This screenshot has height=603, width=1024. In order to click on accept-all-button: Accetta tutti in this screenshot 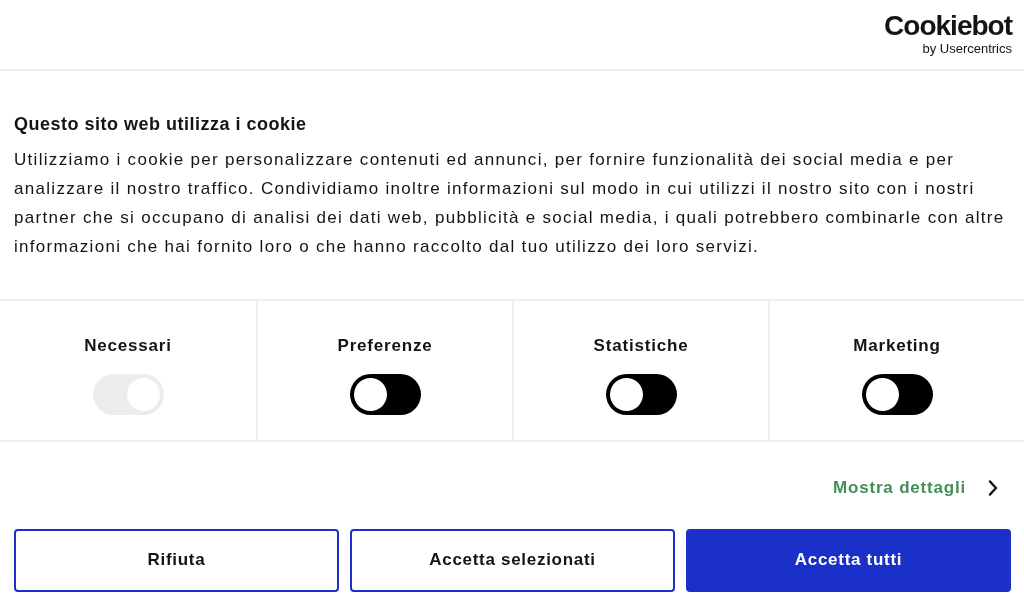, I will do `click(848, 560)`.